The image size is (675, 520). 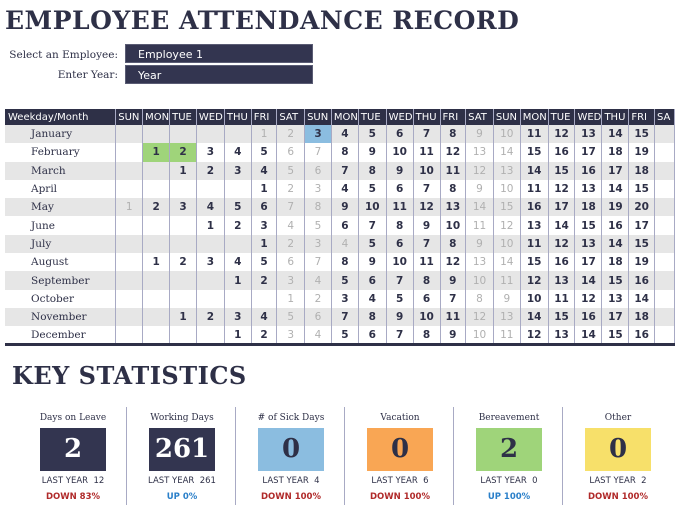 What do you see at coordinates (219, 74) in the screenshot?
I see `year-input: Year` at bounding box center [219, 74].